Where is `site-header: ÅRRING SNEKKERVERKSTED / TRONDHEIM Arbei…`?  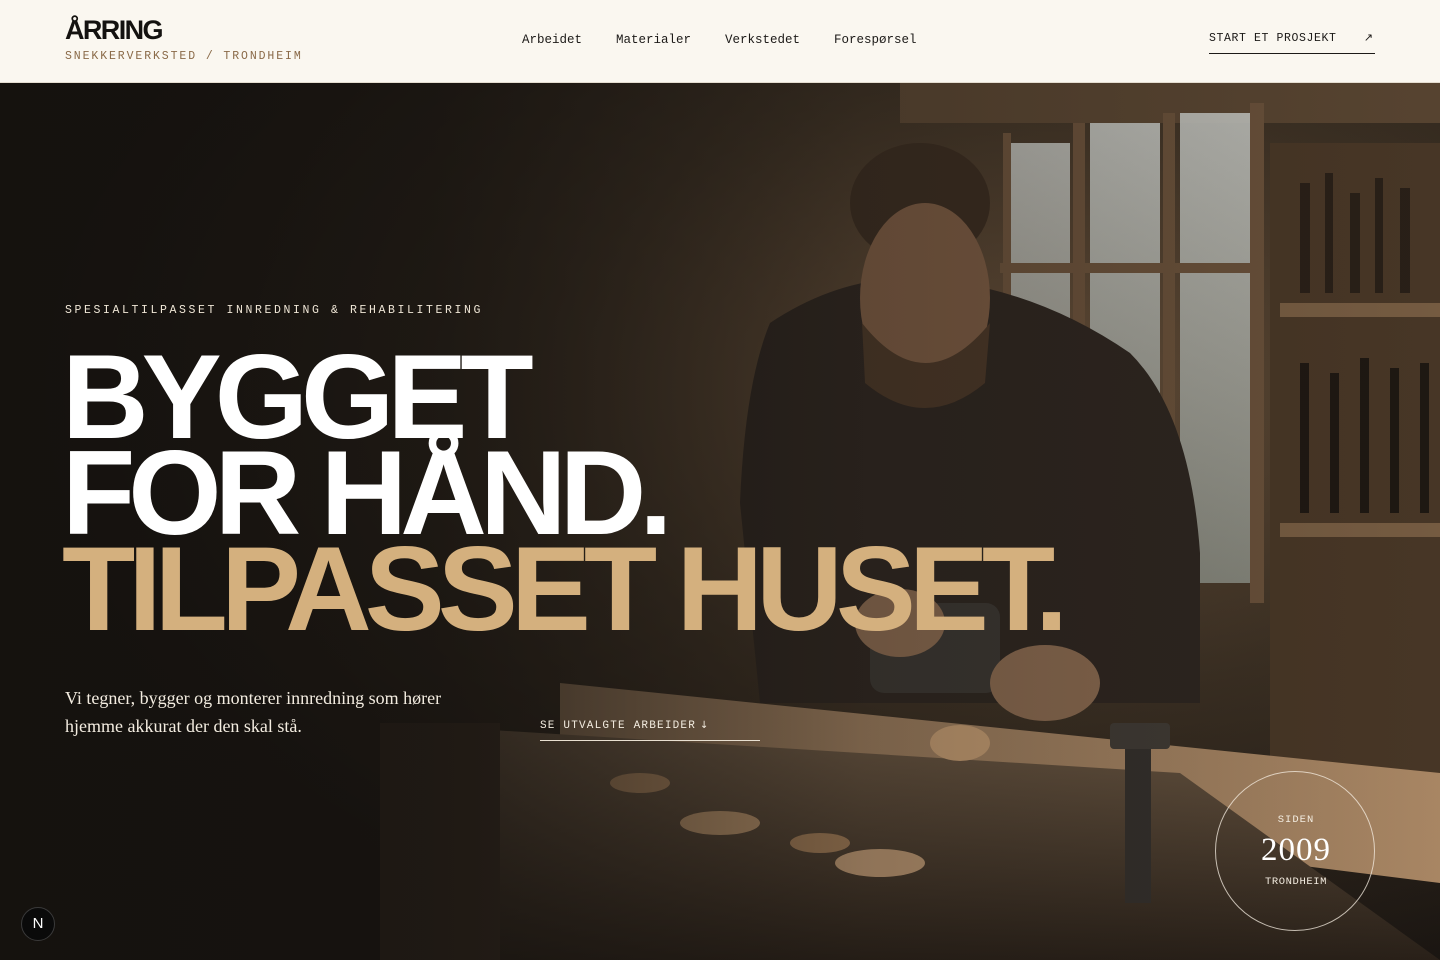
site-header: ÅRRING SNEKKERVERKSTED / TRONDHEIM Arbei… is located at coordinates (720, 41).